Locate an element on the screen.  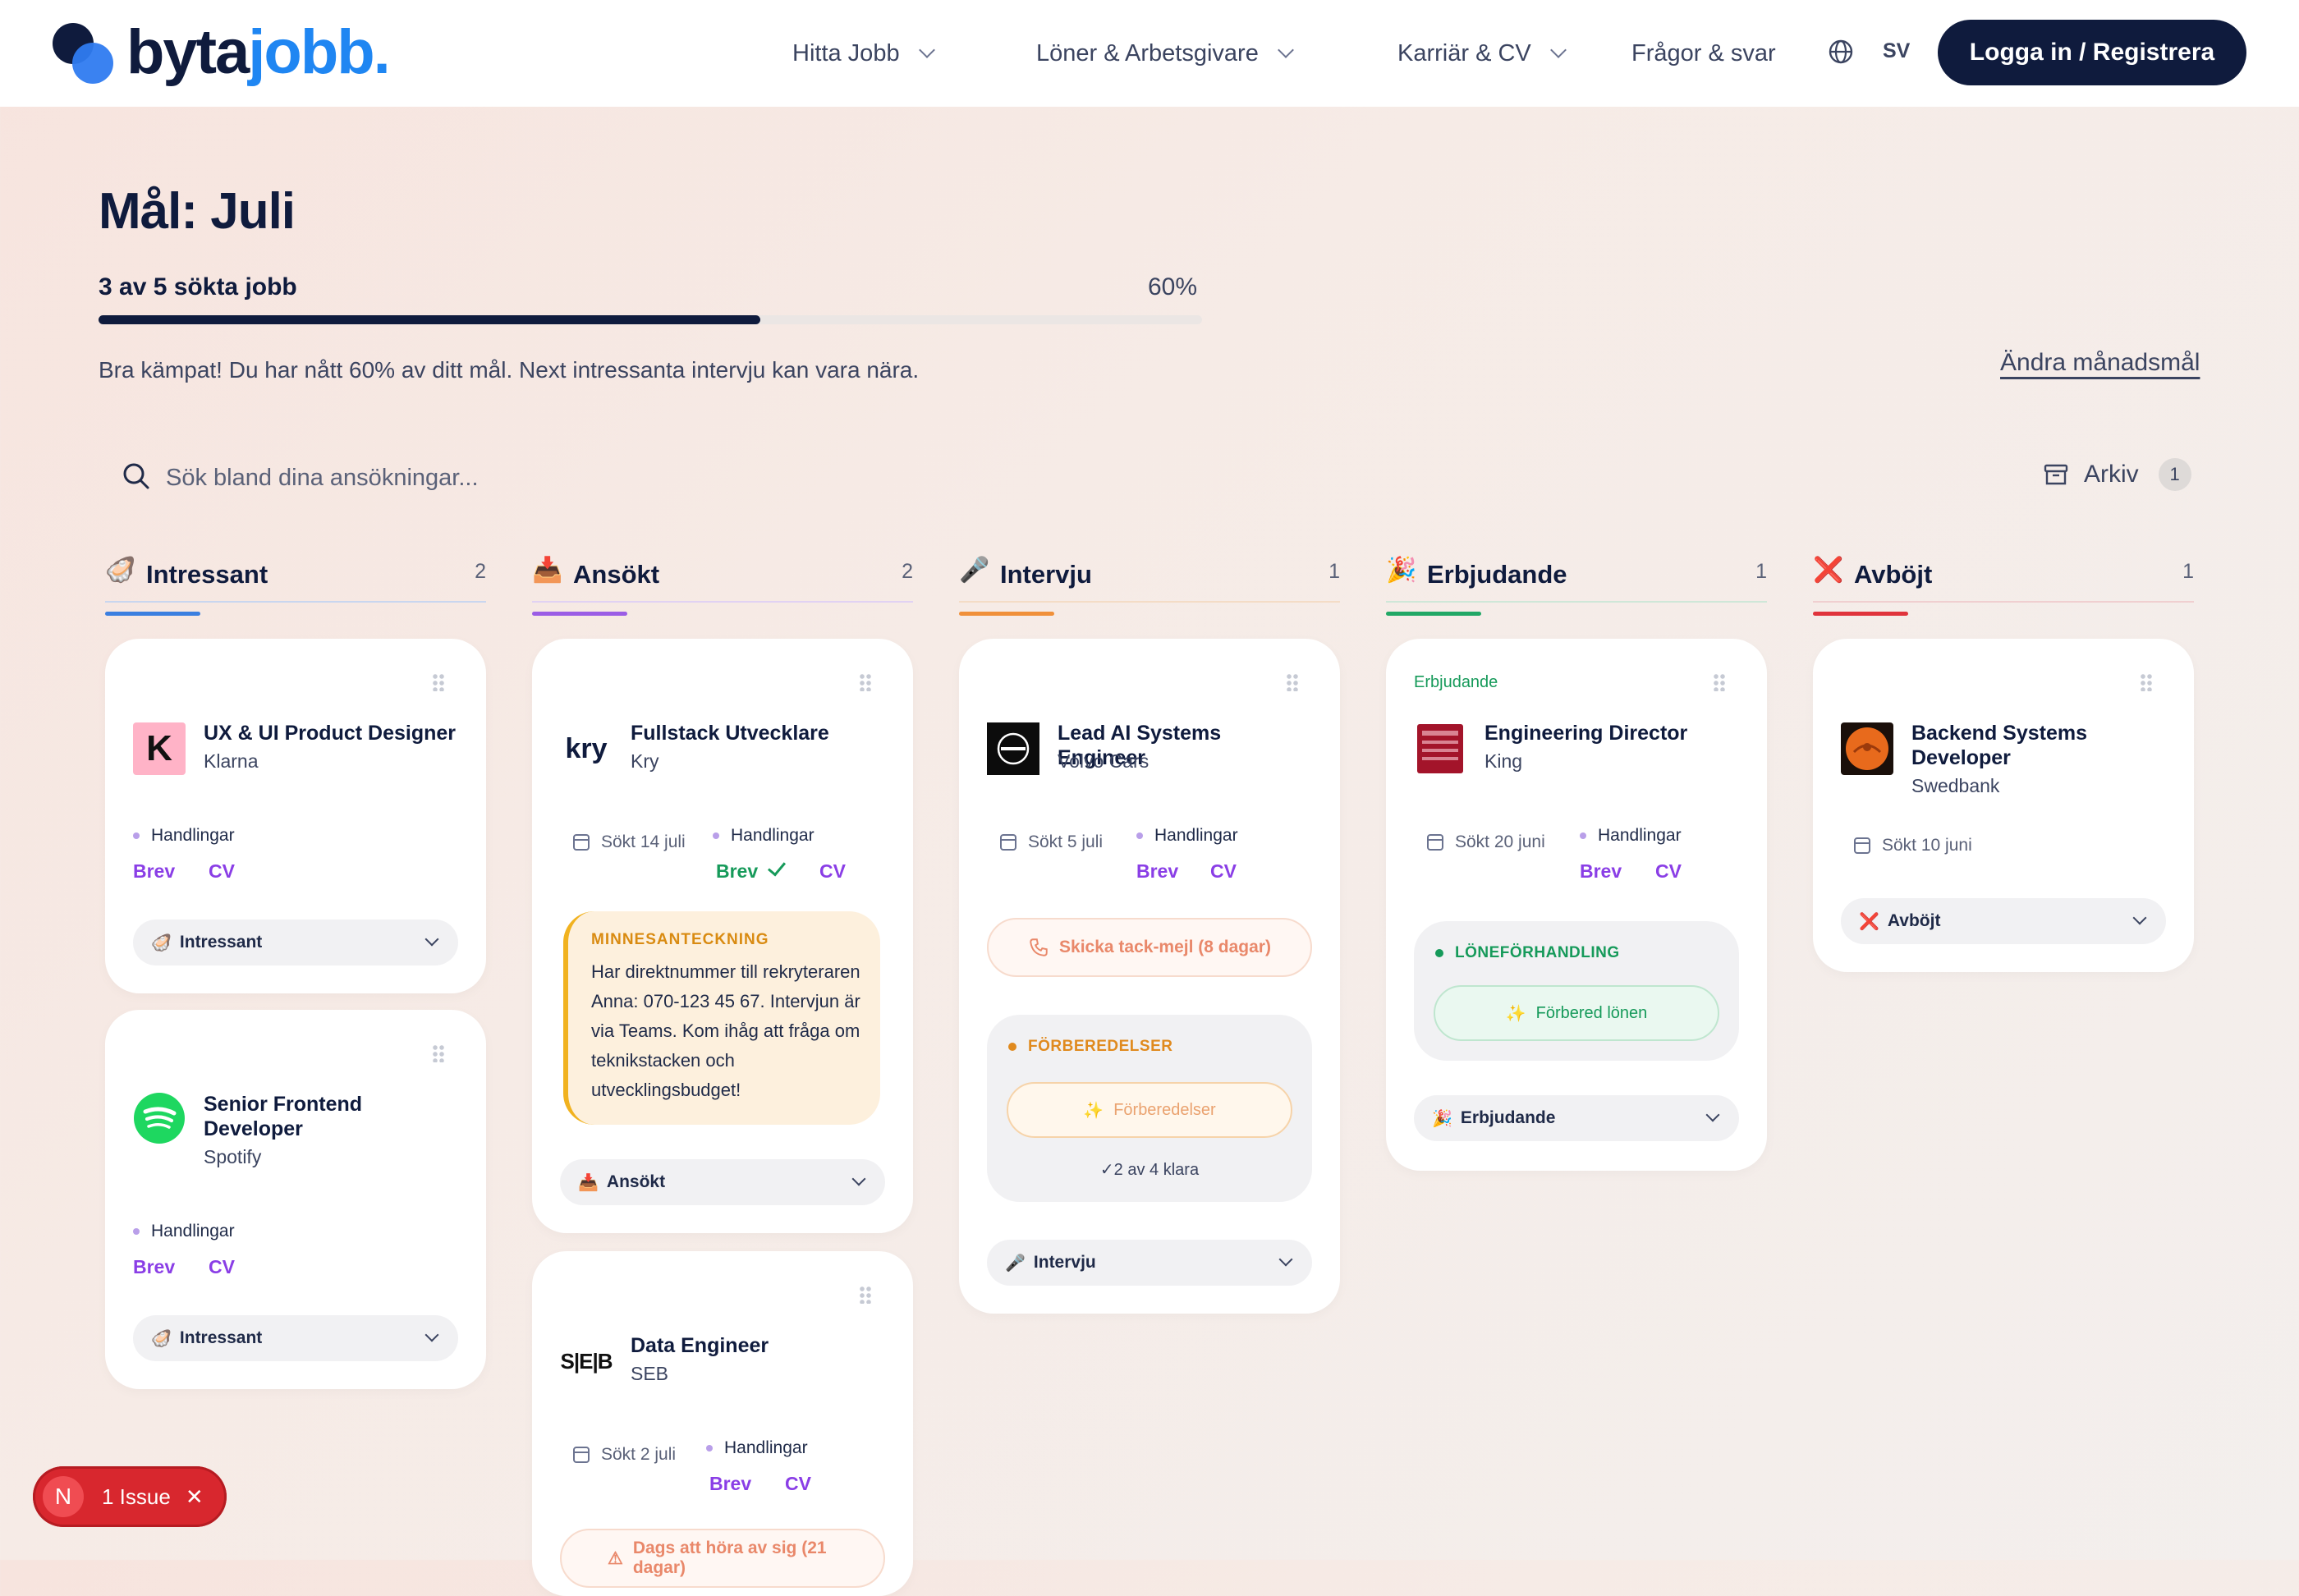
search-applications-input is located at coordinates (533, 478).